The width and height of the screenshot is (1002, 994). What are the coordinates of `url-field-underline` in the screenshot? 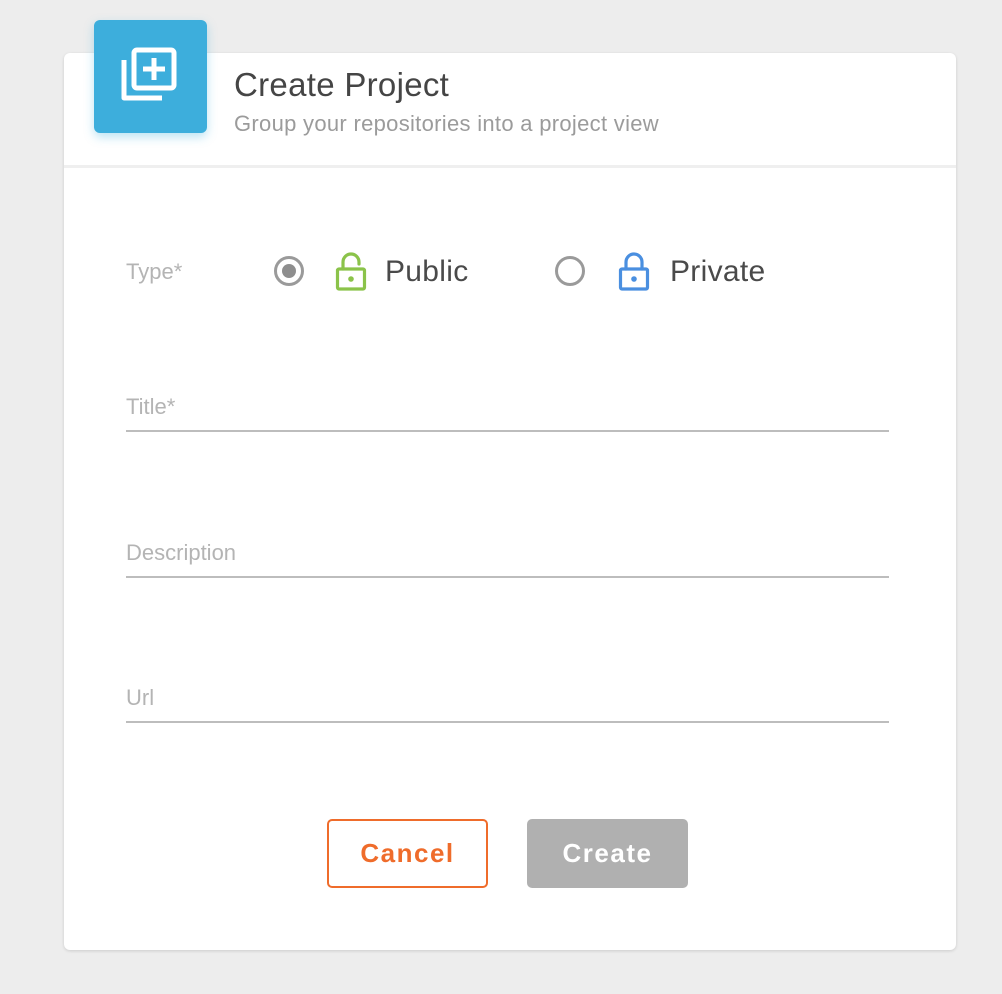 It's located at (507, 722).